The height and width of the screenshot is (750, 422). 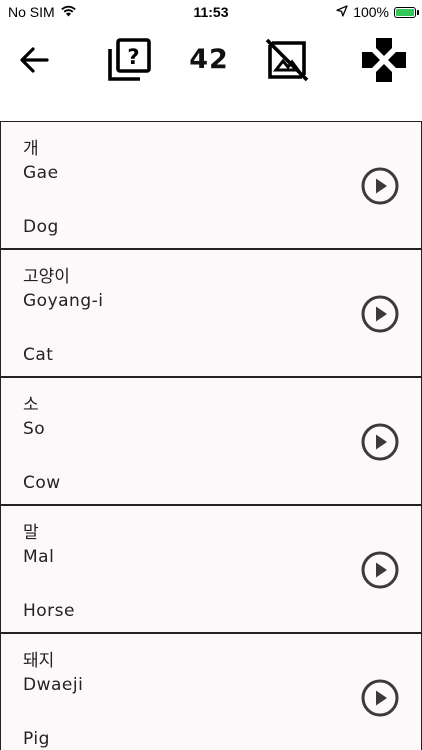 I want to click on english-translation: Cow, so click(x=42, y=483).